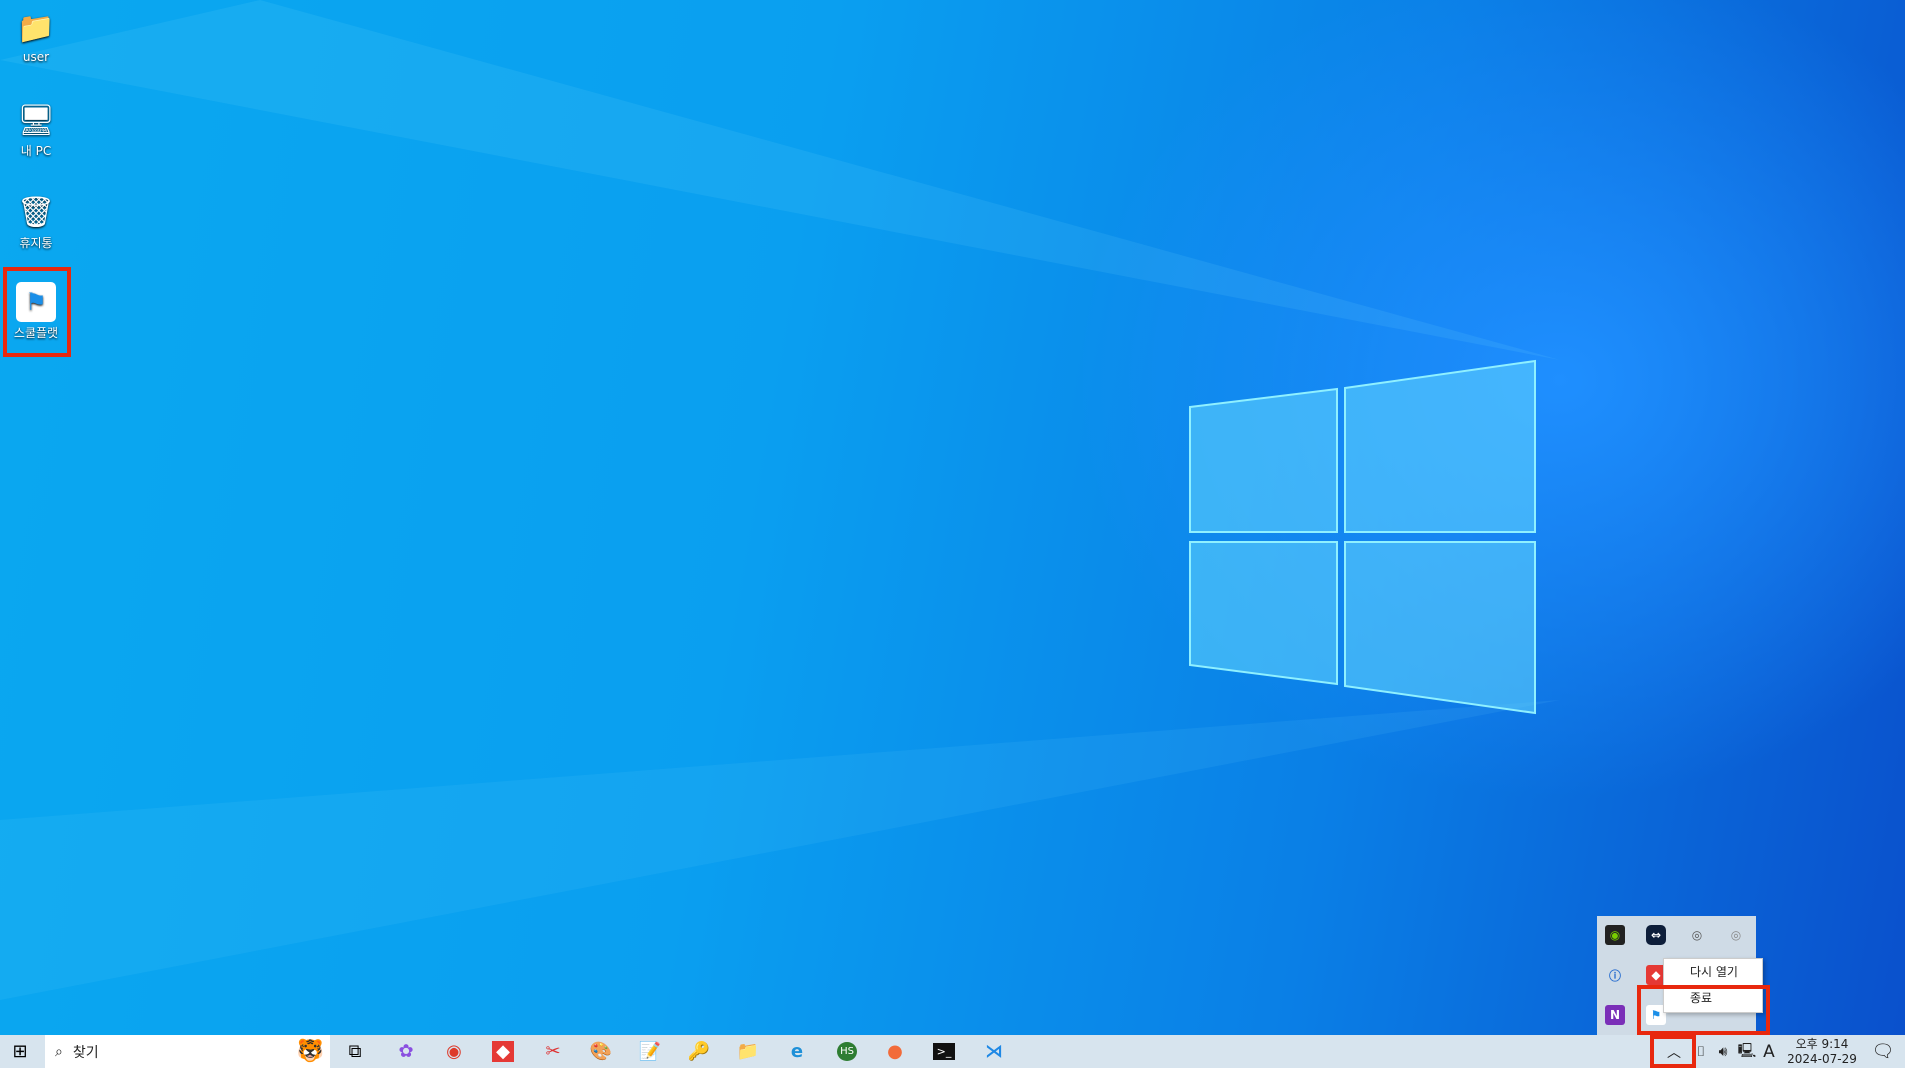  I want to click on network-help-icon: ⓘ, so click(1615, 975).